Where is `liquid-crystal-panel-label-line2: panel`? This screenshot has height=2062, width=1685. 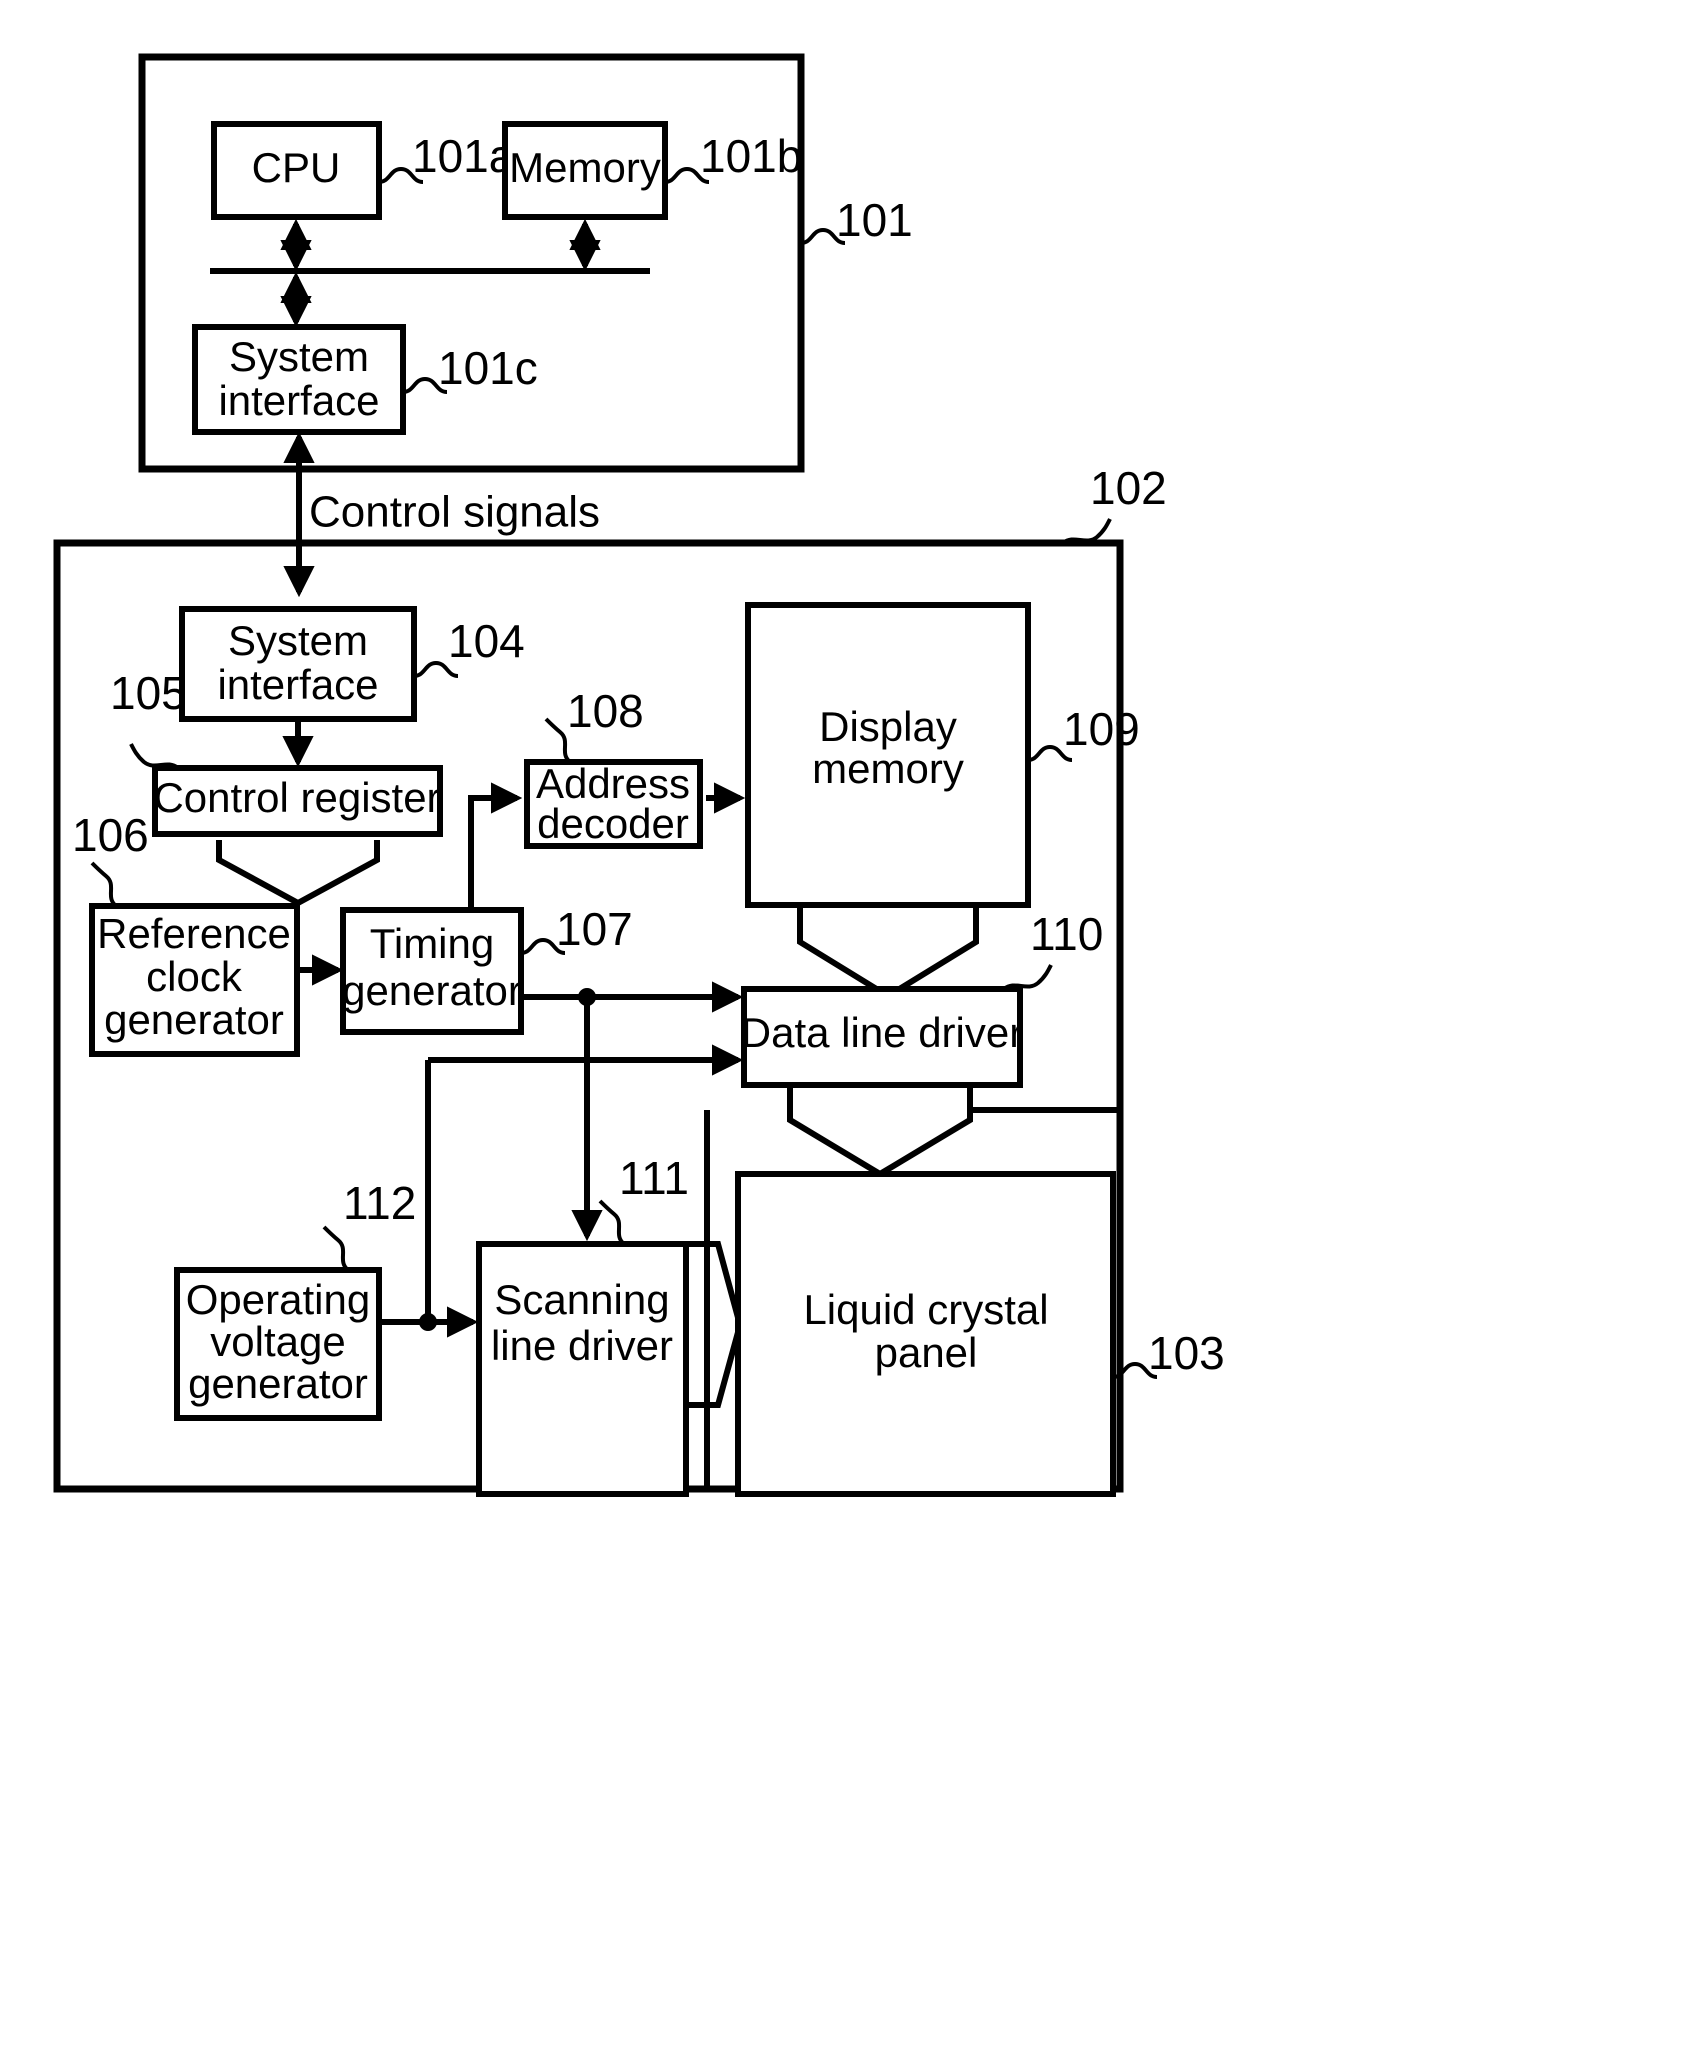
liquid-crystal-panel-label-line2: panel is located at coordinates (926, 1352).